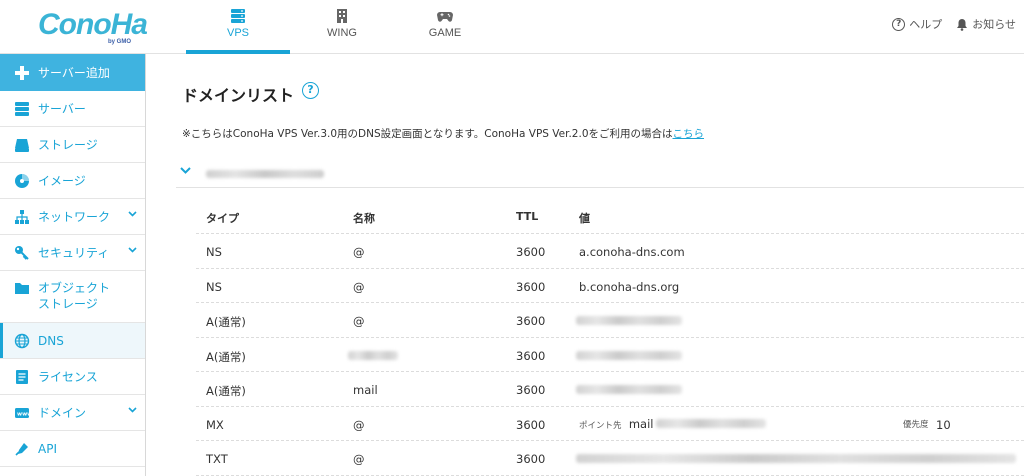 Image resolution: width=1024 pixels, height=476 pixels. I want to click on column-header-name: 名称, so click(364, 218).